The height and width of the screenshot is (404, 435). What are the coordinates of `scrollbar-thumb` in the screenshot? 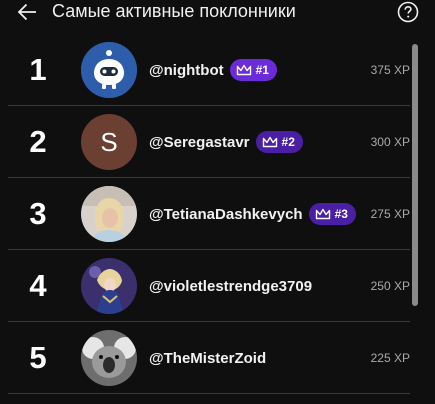 It's located at (415, 175).